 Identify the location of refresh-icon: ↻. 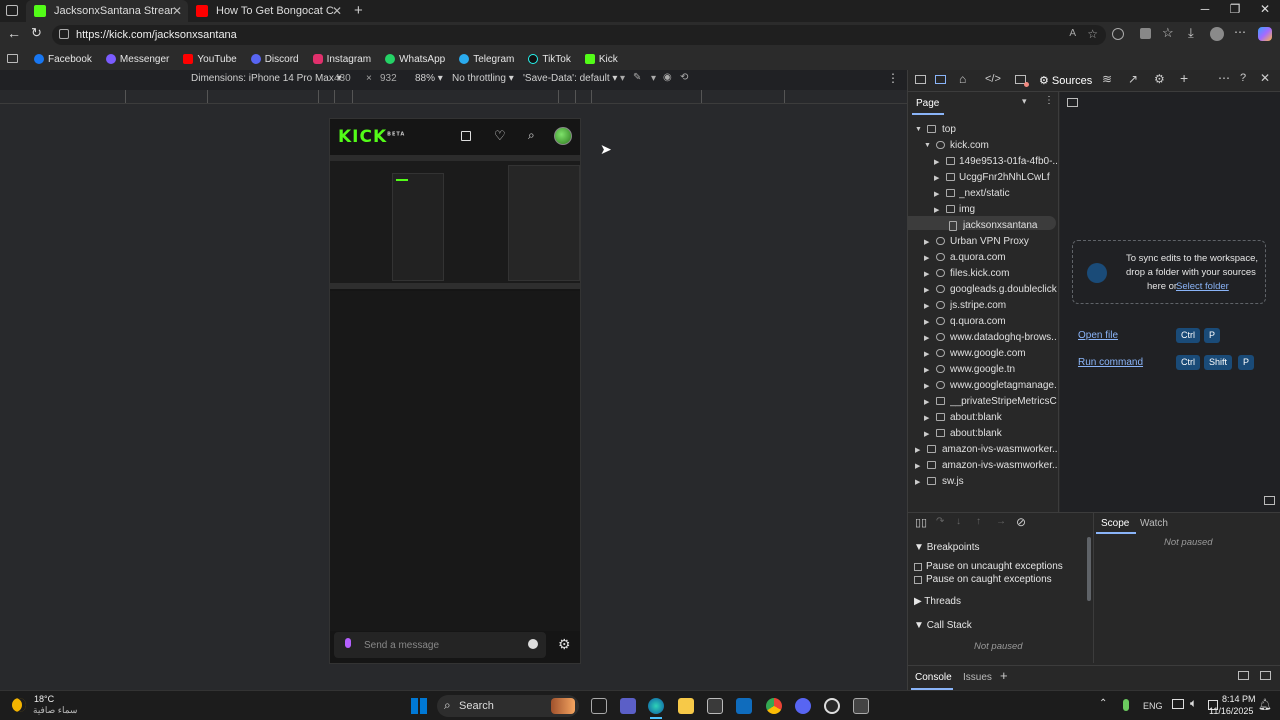
(36, 33).